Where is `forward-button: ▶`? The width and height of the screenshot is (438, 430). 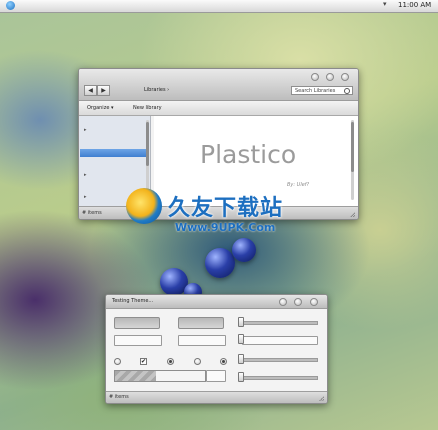 forward-button: ▶ is located at coordinates (103, 90).